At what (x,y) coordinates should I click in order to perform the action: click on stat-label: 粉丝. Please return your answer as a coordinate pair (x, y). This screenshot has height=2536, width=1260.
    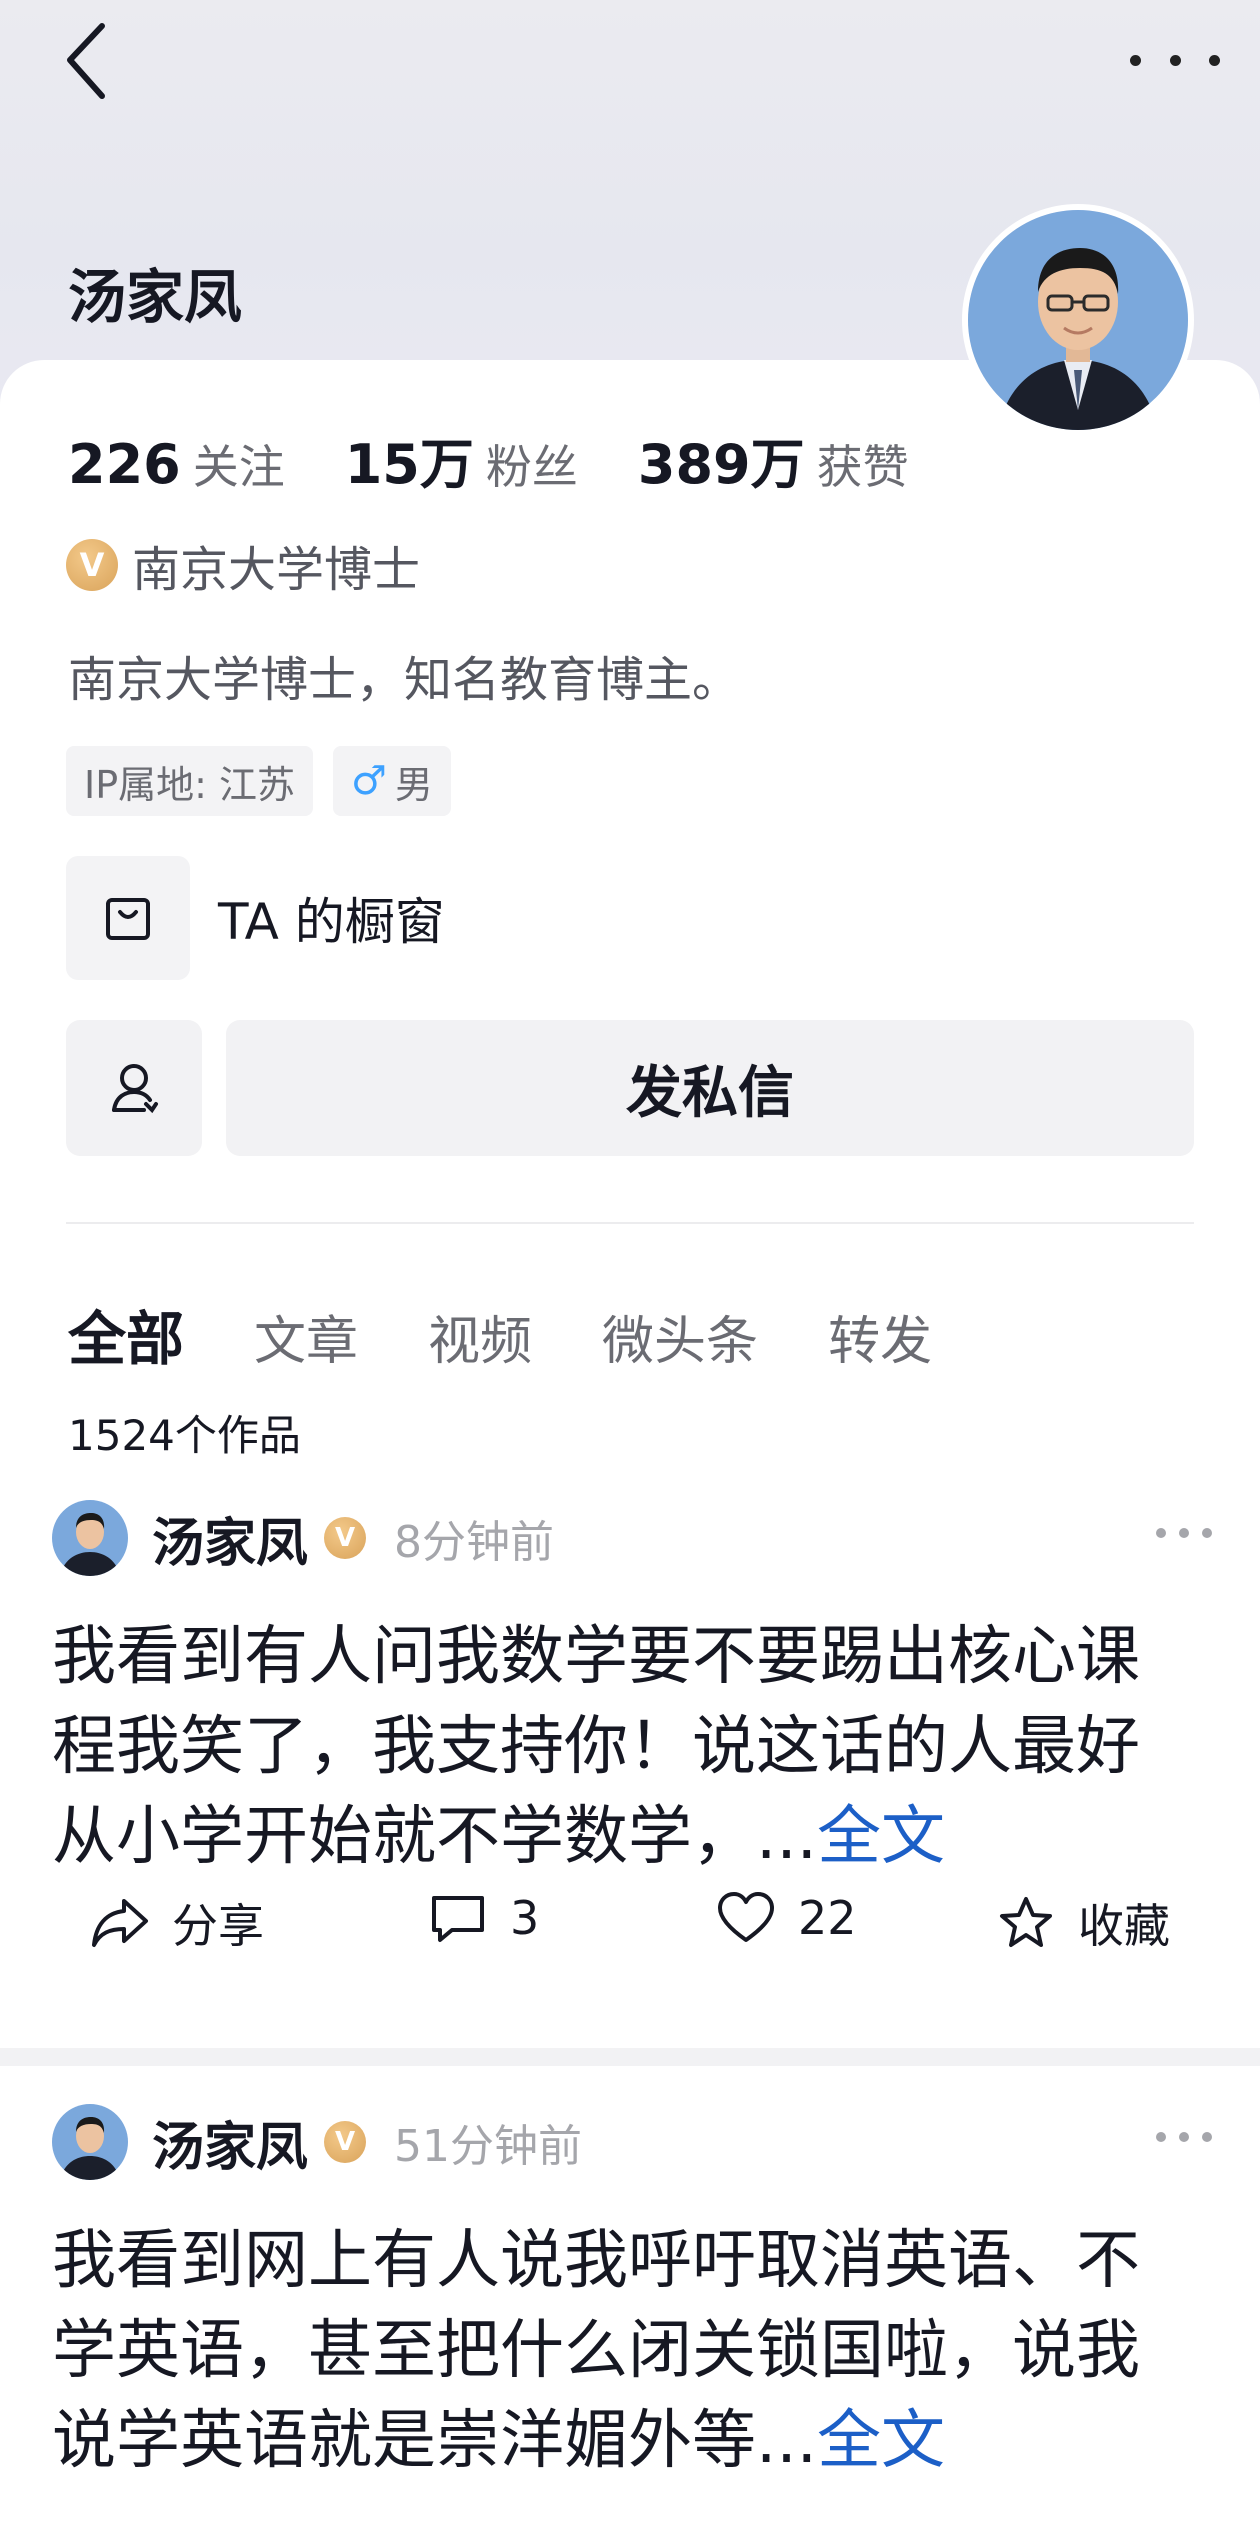
    Looking at the image, I should click on (531, 467).